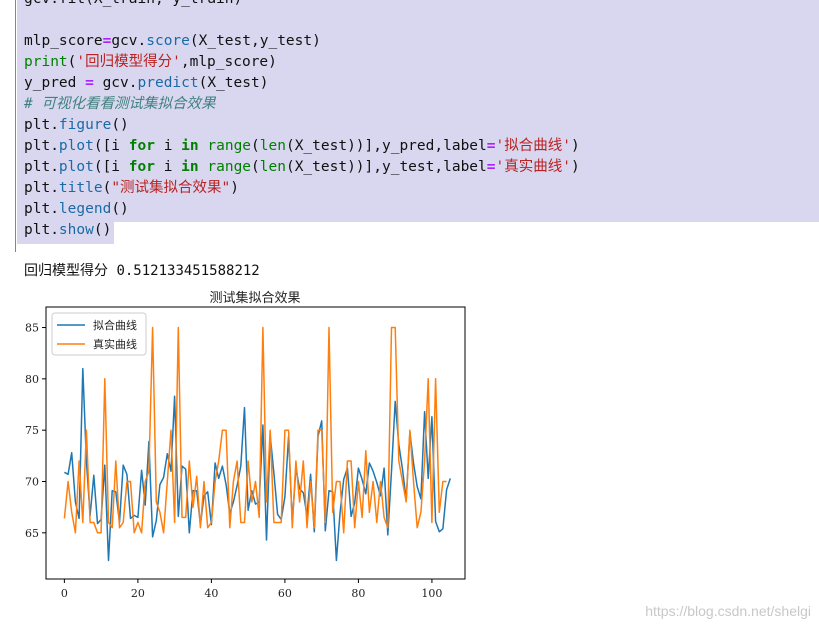 The width and height of the screenshot is (819, 627). What do you see at coordinates (132, 188) in the screenshot?
I see `code-line: plt.title("测试集拟合效果")` at bounding box center [132, 188].